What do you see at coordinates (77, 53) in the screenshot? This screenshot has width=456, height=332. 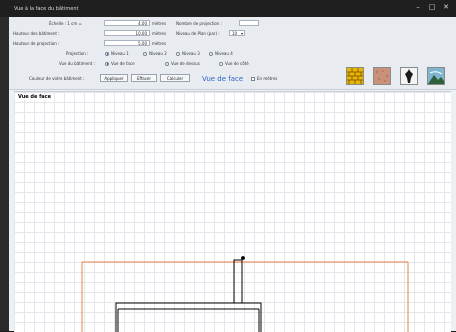 I see `projection-label: Projection :` at bounding box center [77, 53].